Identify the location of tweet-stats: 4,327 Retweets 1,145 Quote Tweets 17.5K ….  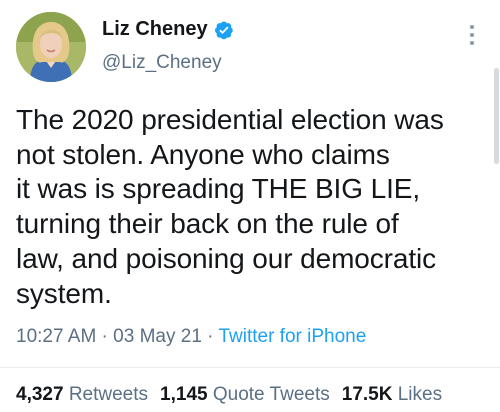
(229, 395).